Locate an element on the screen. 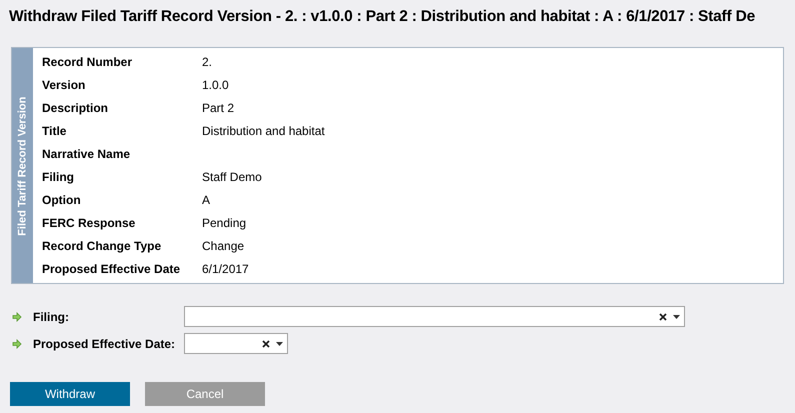  row-label: Narrative Name is located at coordinates (87, 154).